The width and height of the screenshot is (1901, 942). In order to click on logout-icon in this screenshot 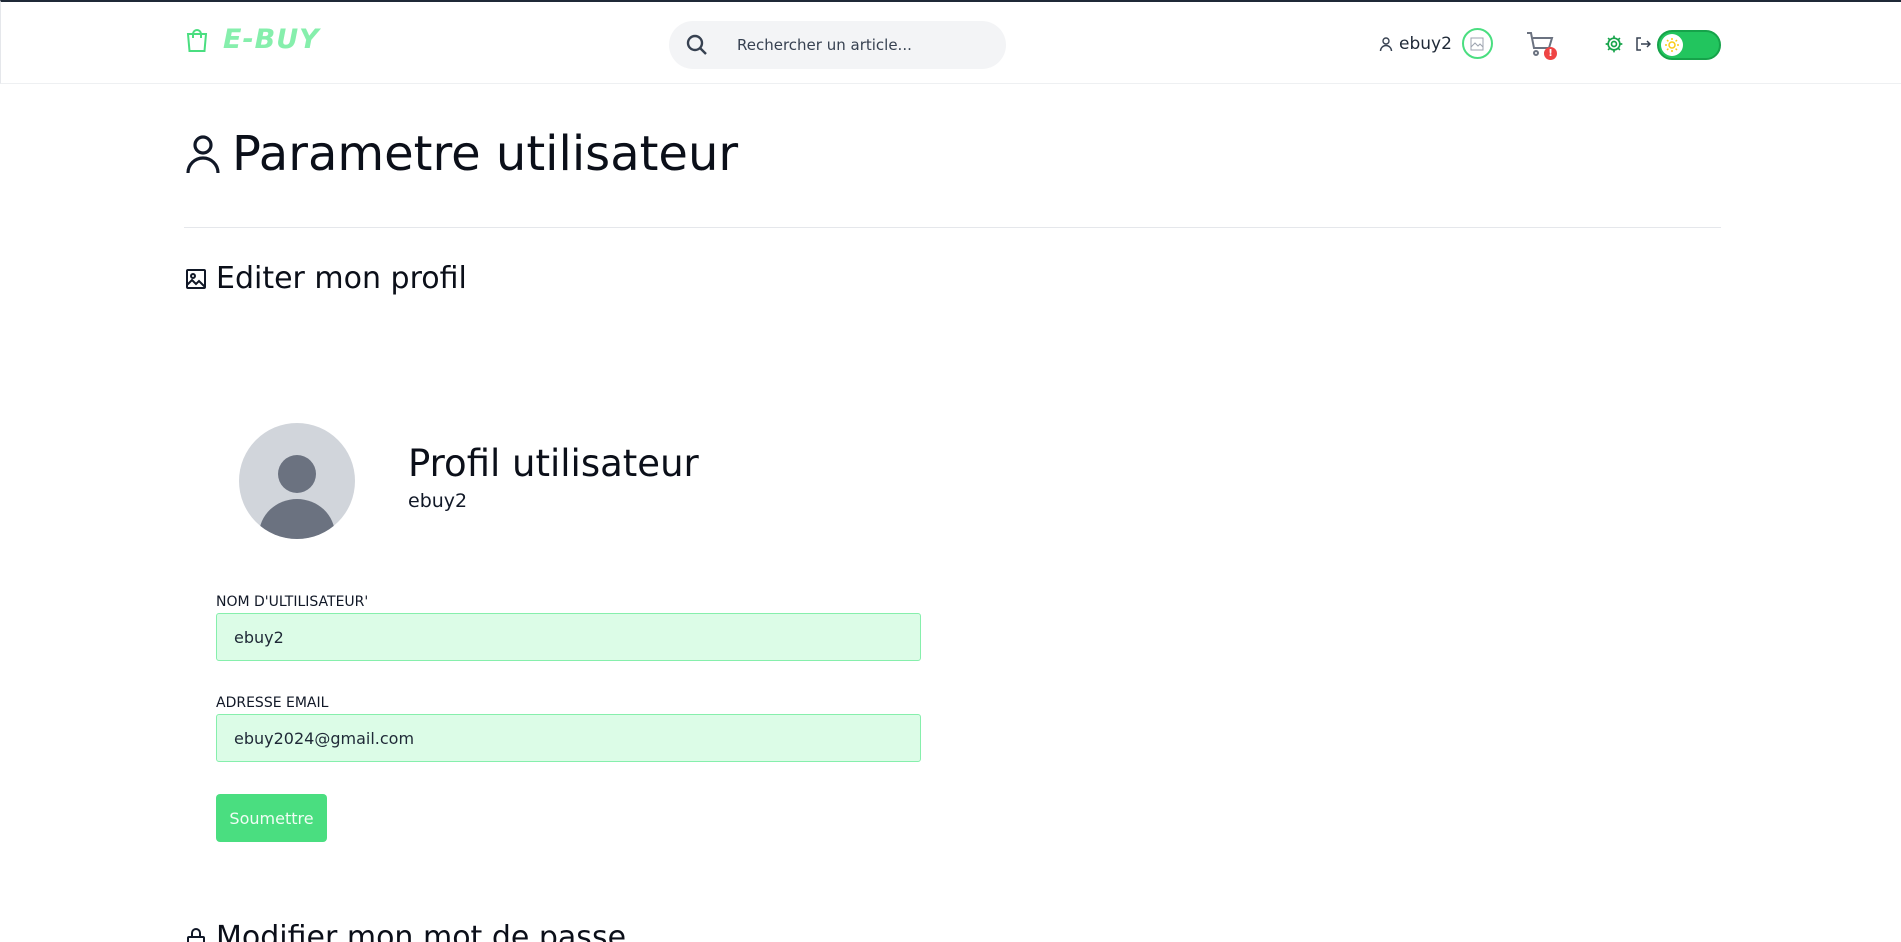, I will do `click(1643, 44)`.